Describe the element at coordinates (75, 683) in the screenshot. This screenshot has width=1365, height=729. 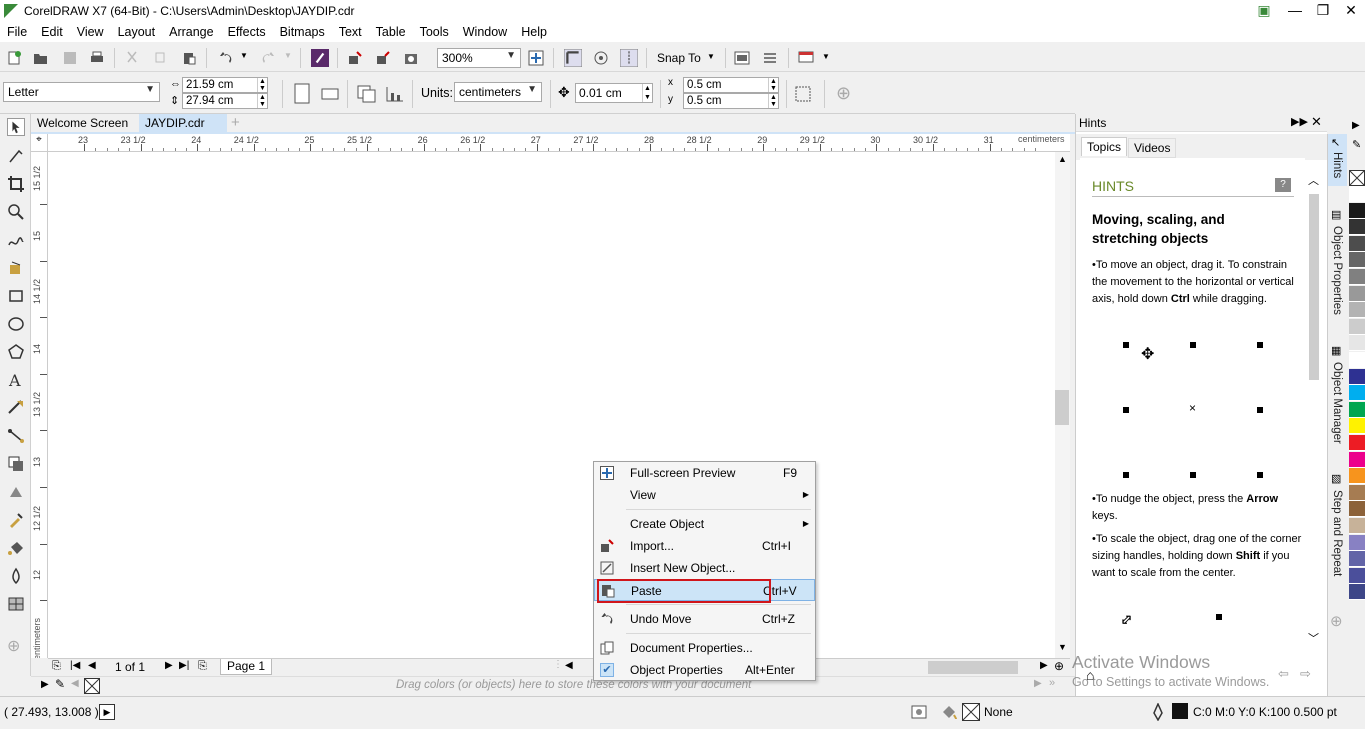
I see `palette-scroll-left-icon: ◀` at that location.